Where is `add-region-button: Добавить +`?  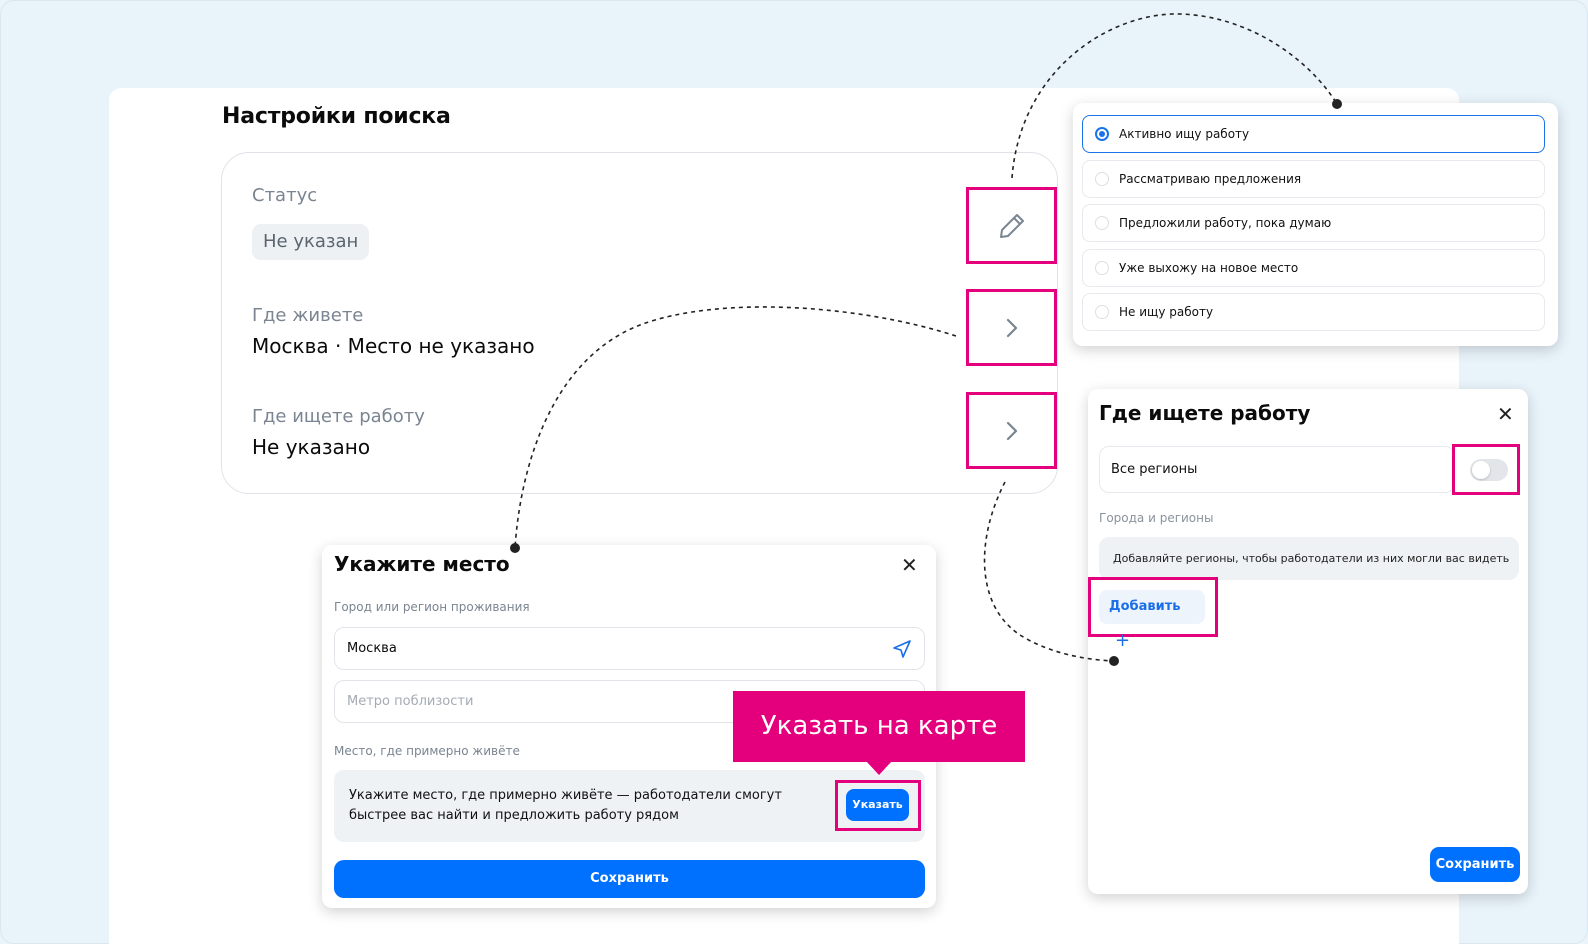
add-region-button: Добавить + is located at coordinates (1152, 620).